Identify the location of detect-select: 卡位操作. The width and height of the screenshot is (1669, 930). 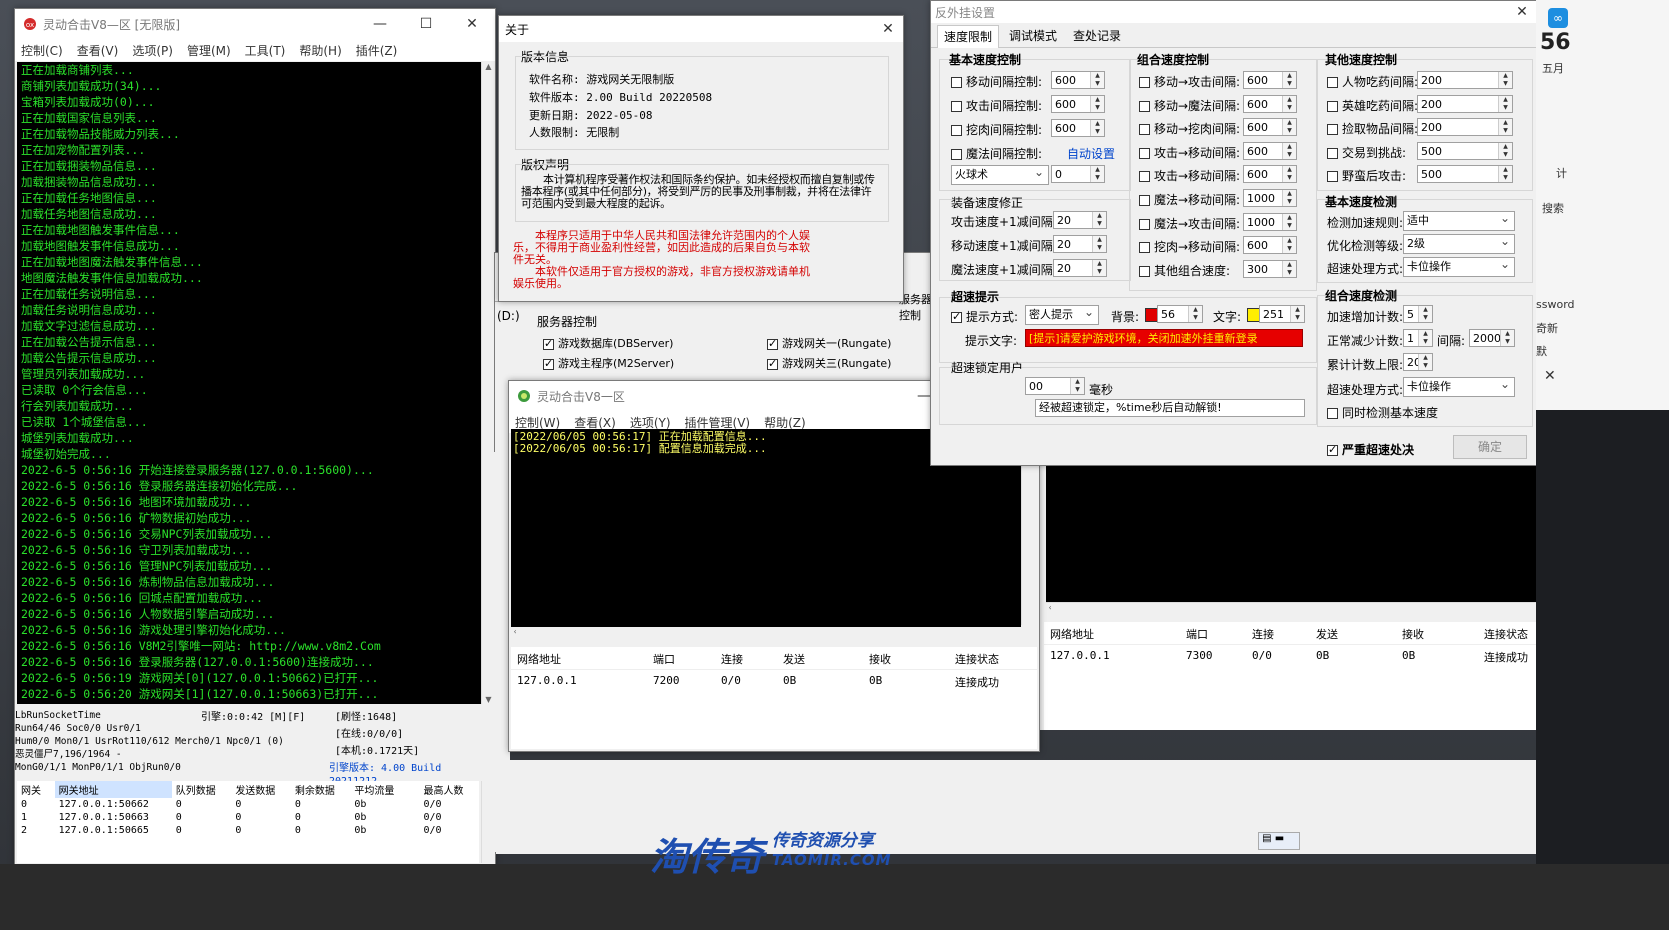
(1459, 266).